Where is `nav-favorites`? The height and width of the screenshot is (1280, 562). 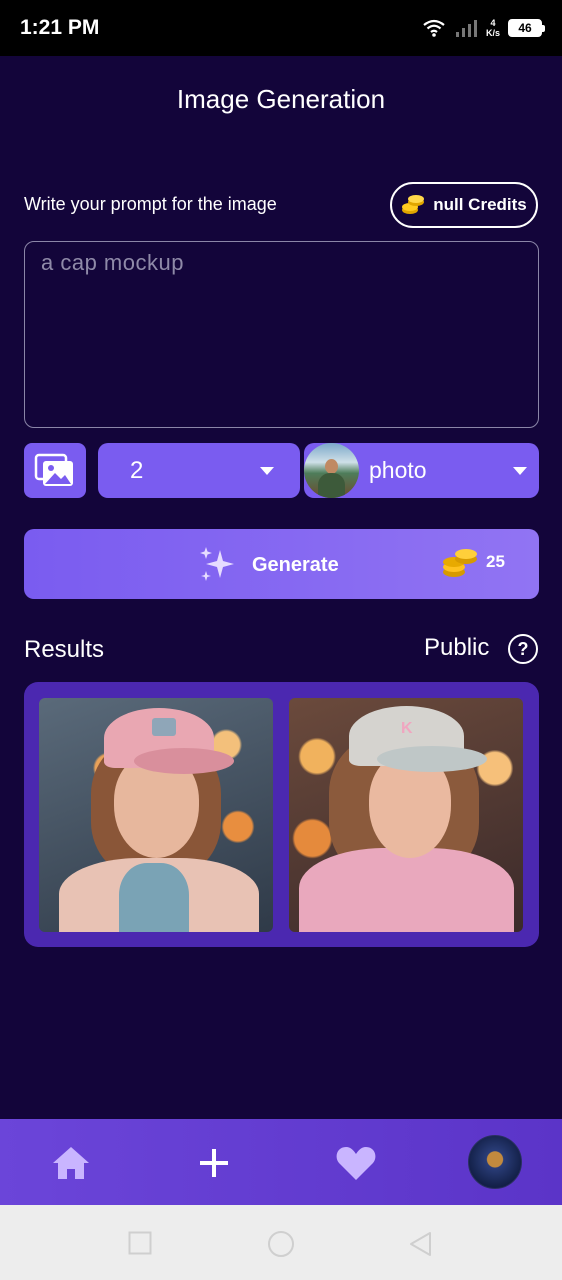 nav-favorites is located at coordinates (356, 1163).